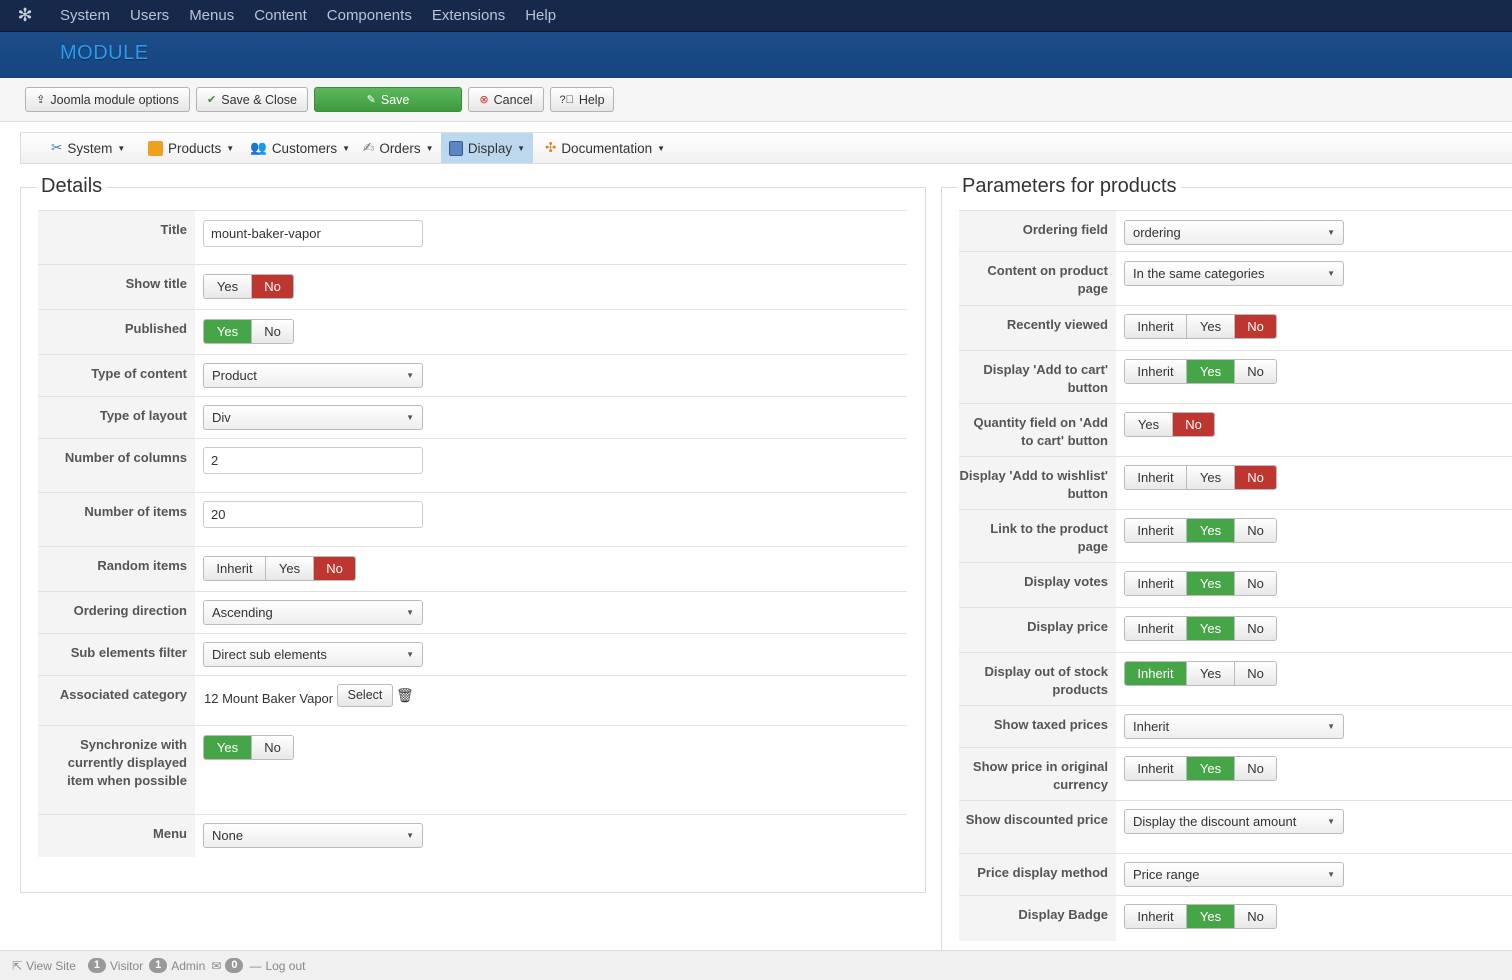  I want to click on wishlist-no: No, so click(1255, 477).